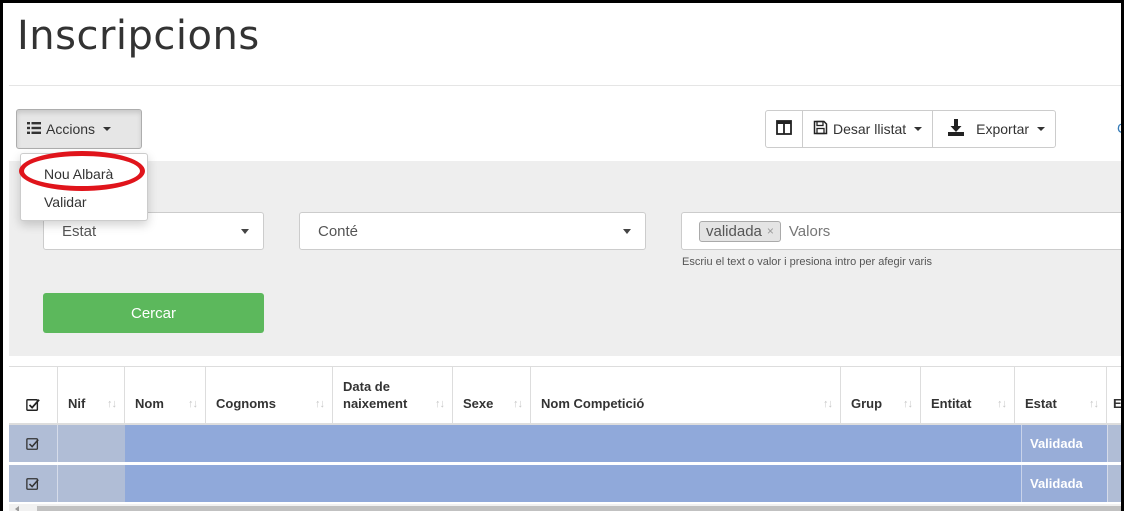 The height and width of the screenshot is (511, 1124). Describe the element at coordinates (65, 202) in the screenshot. I see `menu-item-validar: Validar` at that location.